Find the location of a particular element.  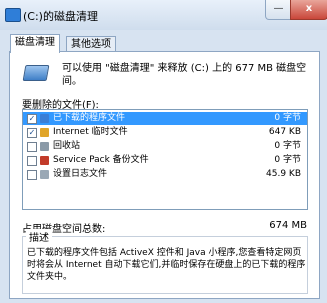

window-title: (C:)的磁盘清理 is located at coordinates (60, 16).